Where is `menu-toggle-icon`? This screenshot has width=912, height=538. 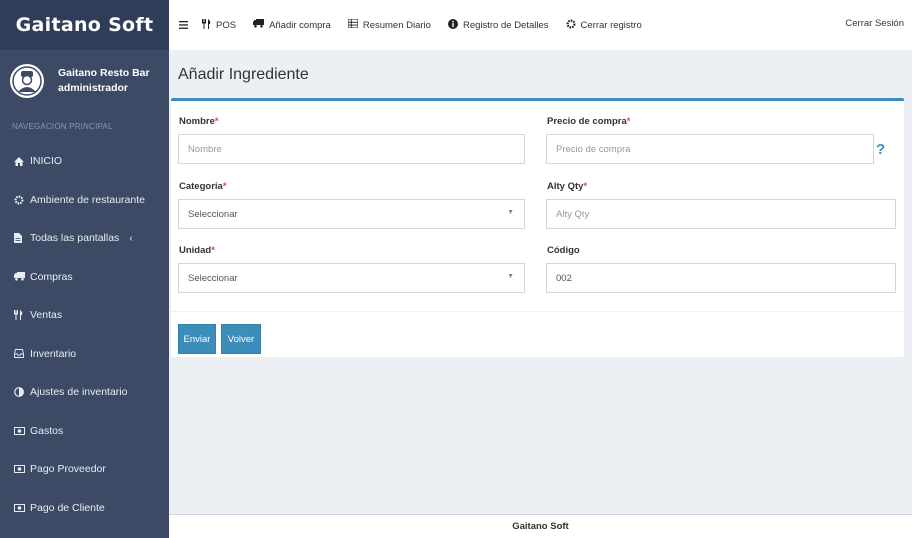
menu-toggle-icon is located at coordinates (183, 25).